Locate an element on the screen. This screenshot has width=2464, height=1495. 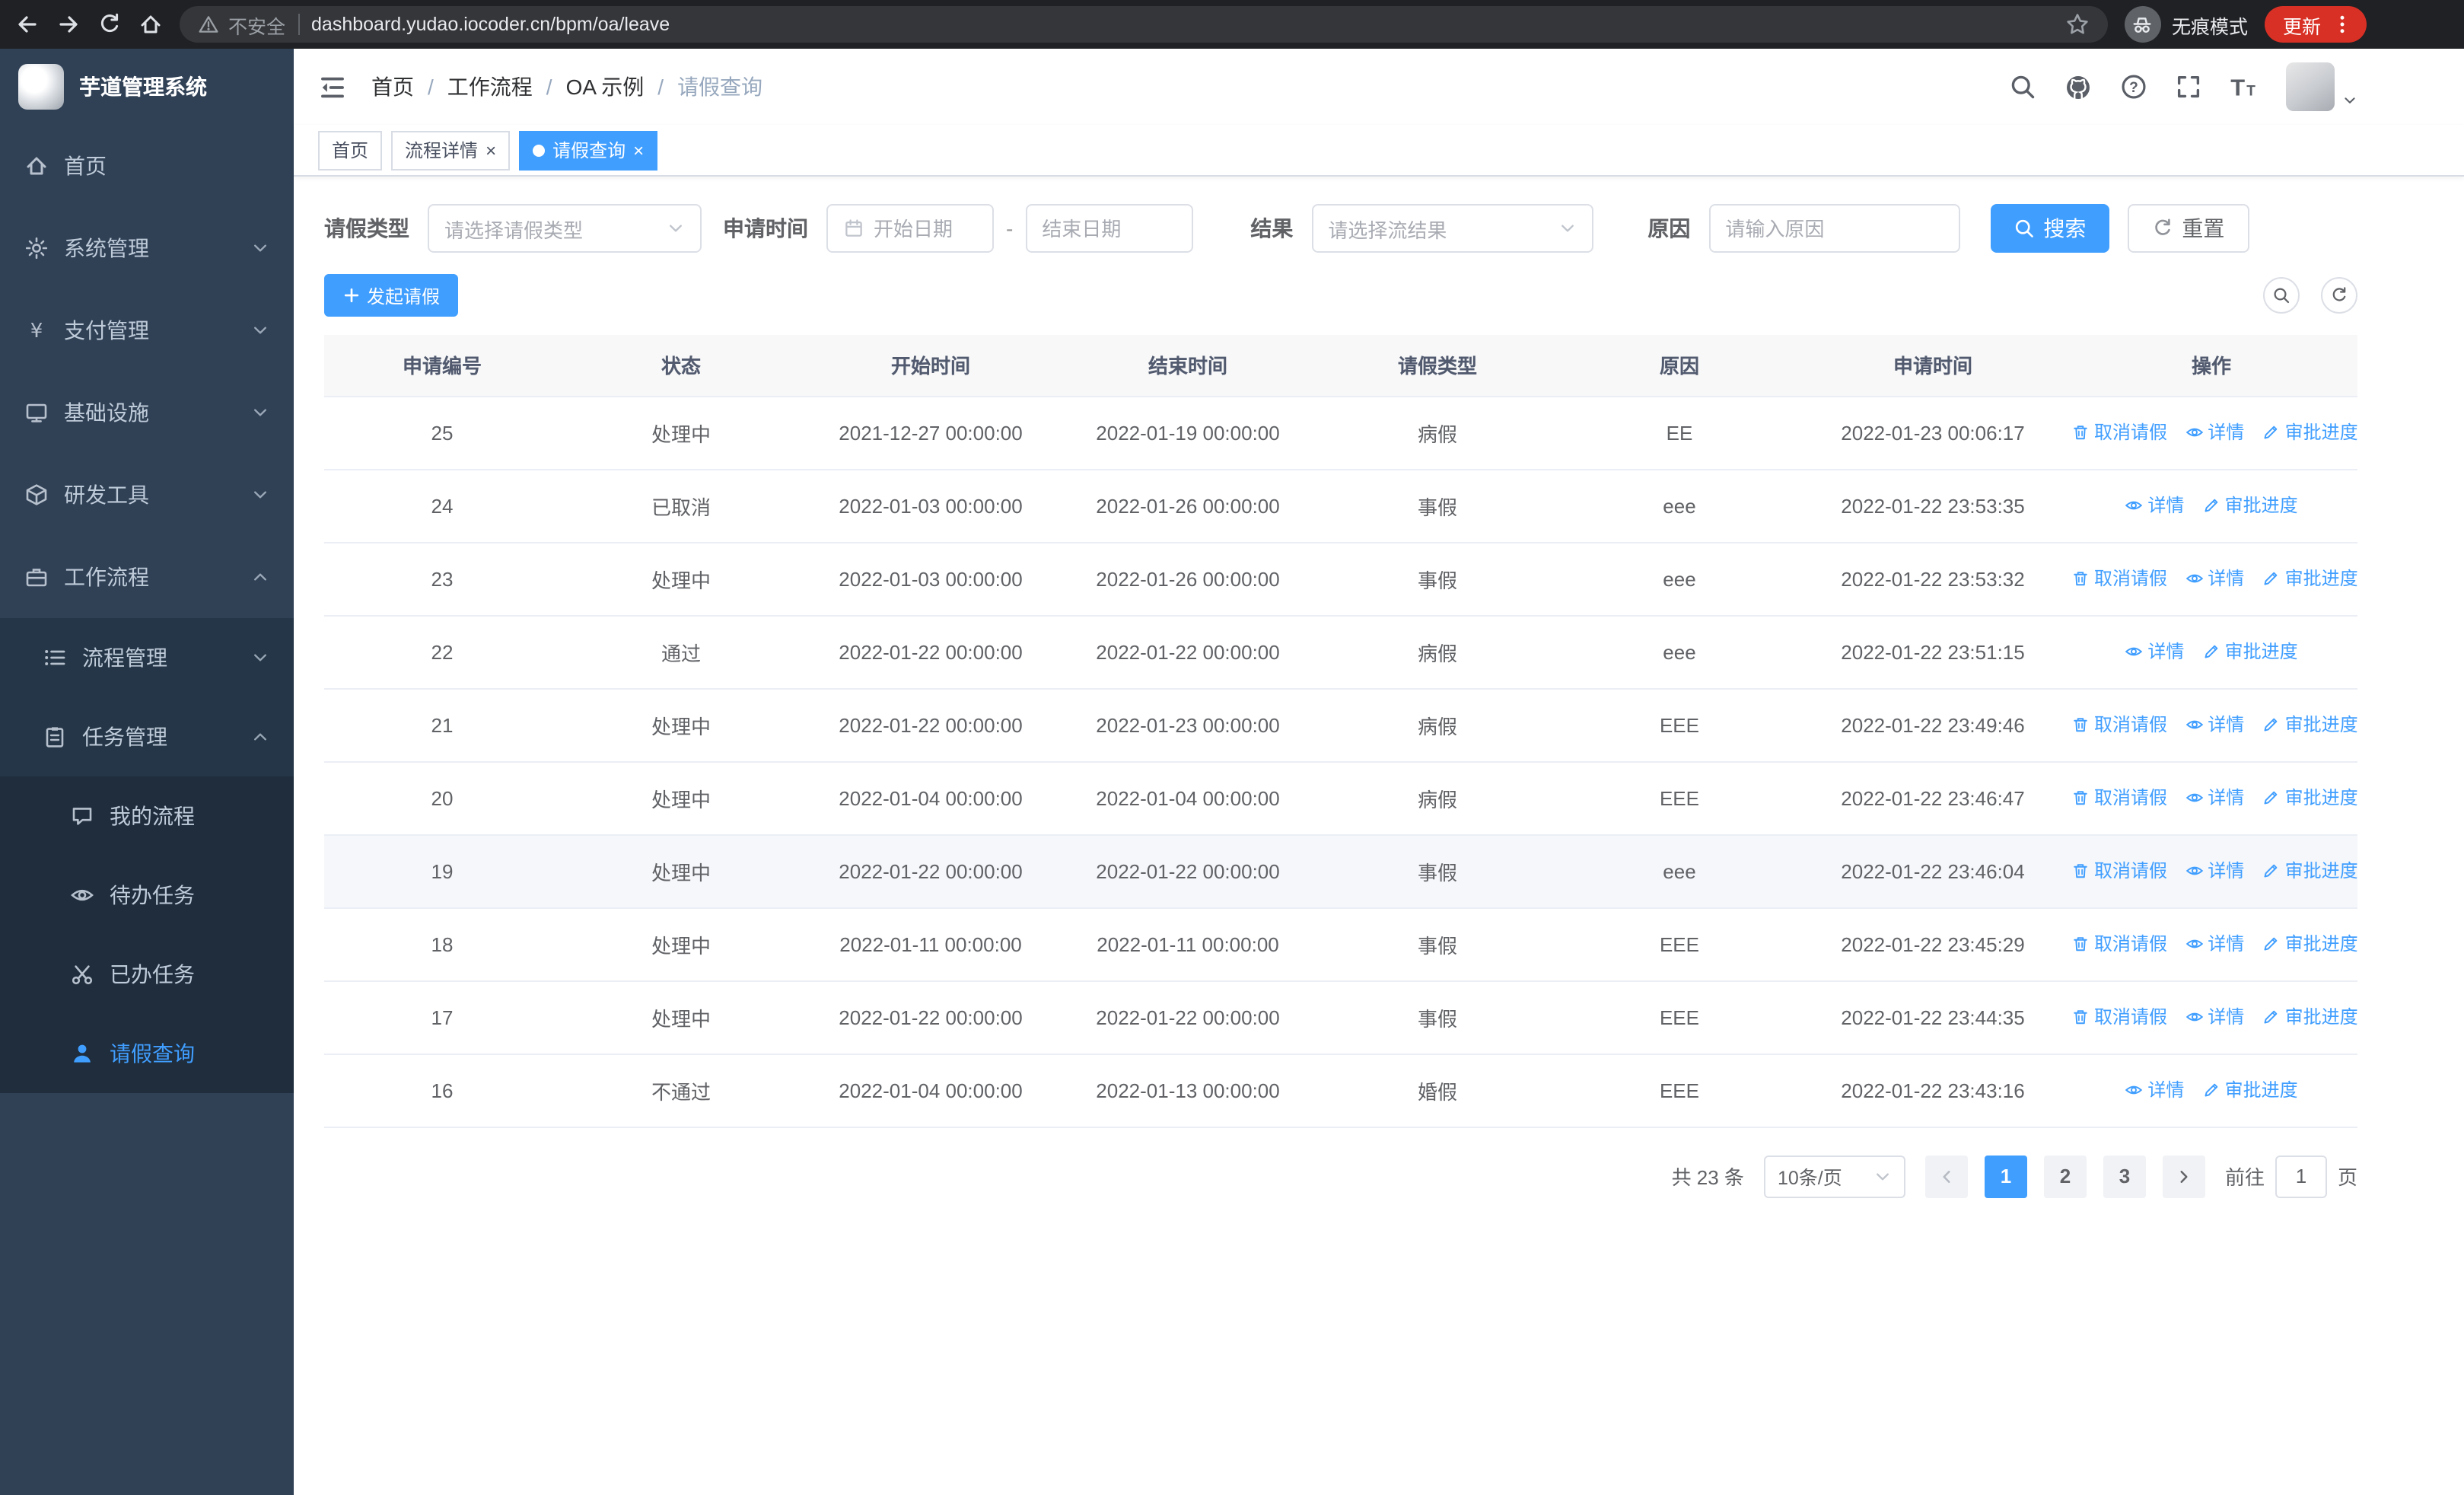
create-leave-button: 发起请假 is located at coordinates (391, 296).